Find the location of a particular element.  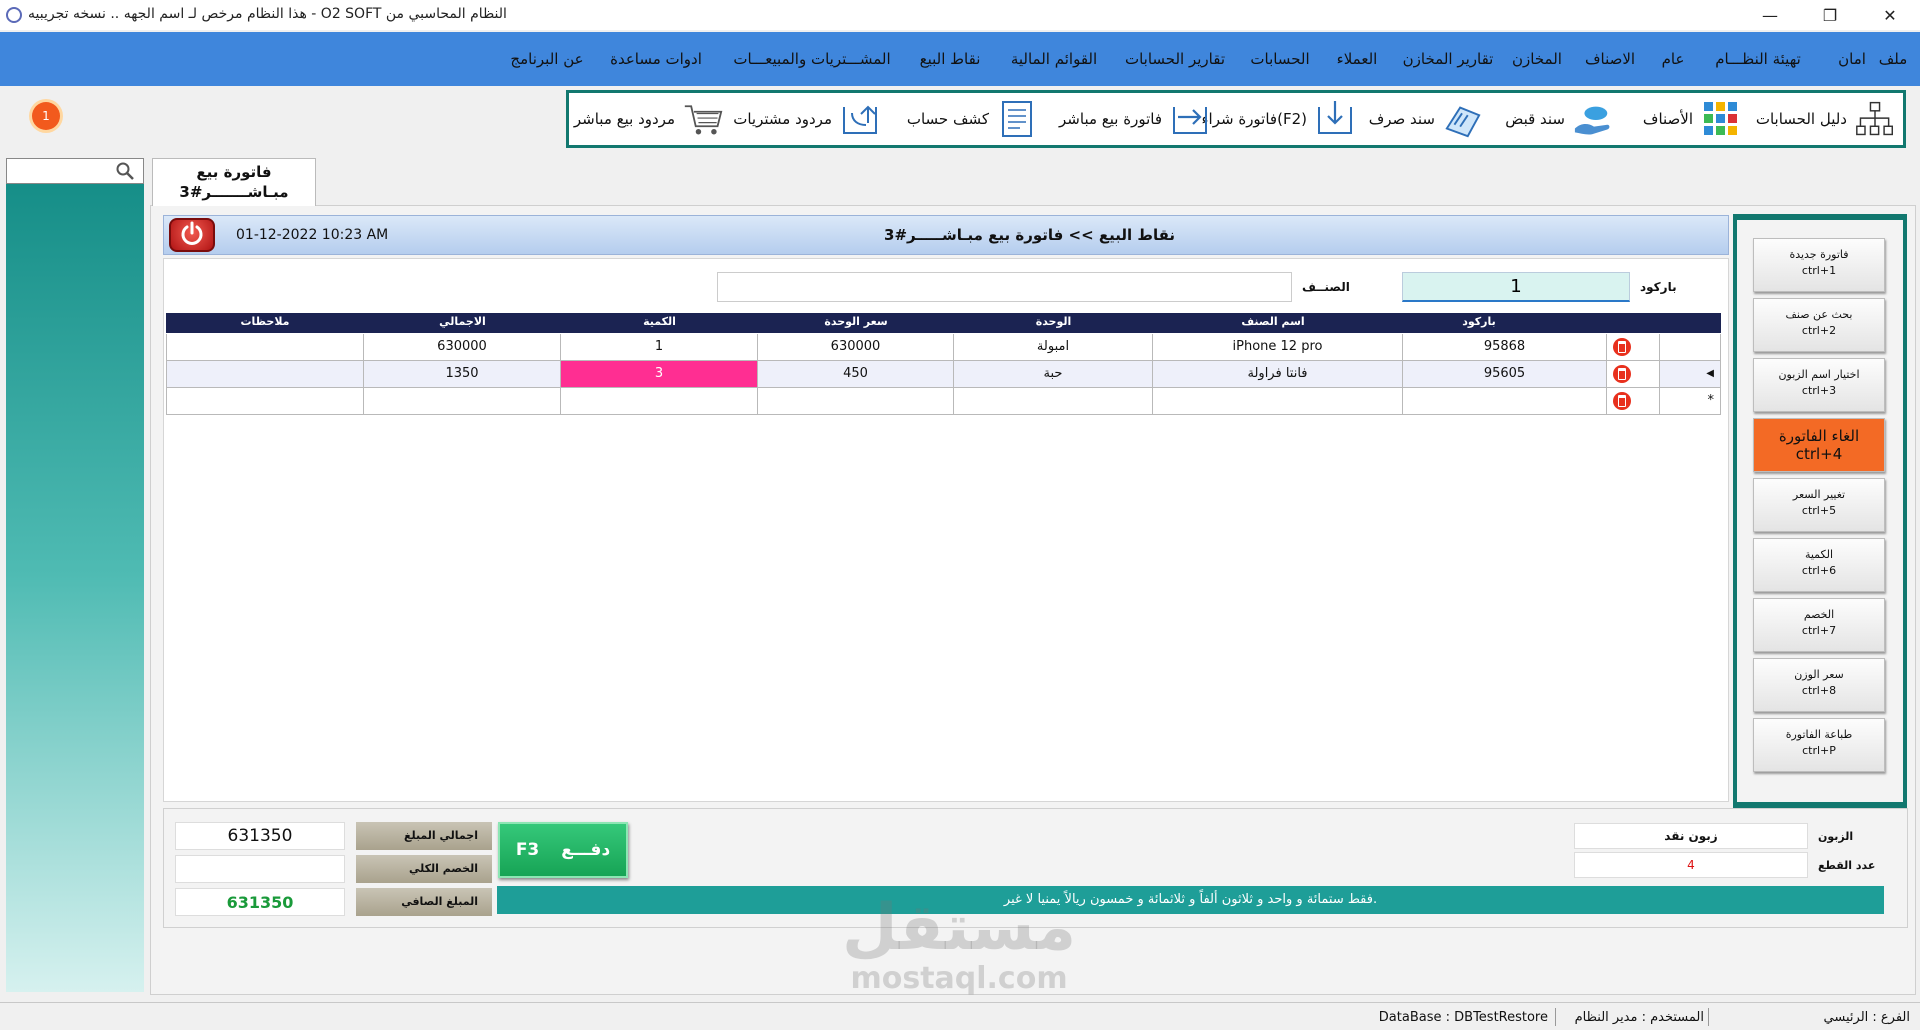

col-header-notes: ملاحظات is located at coordinates (265, 321).